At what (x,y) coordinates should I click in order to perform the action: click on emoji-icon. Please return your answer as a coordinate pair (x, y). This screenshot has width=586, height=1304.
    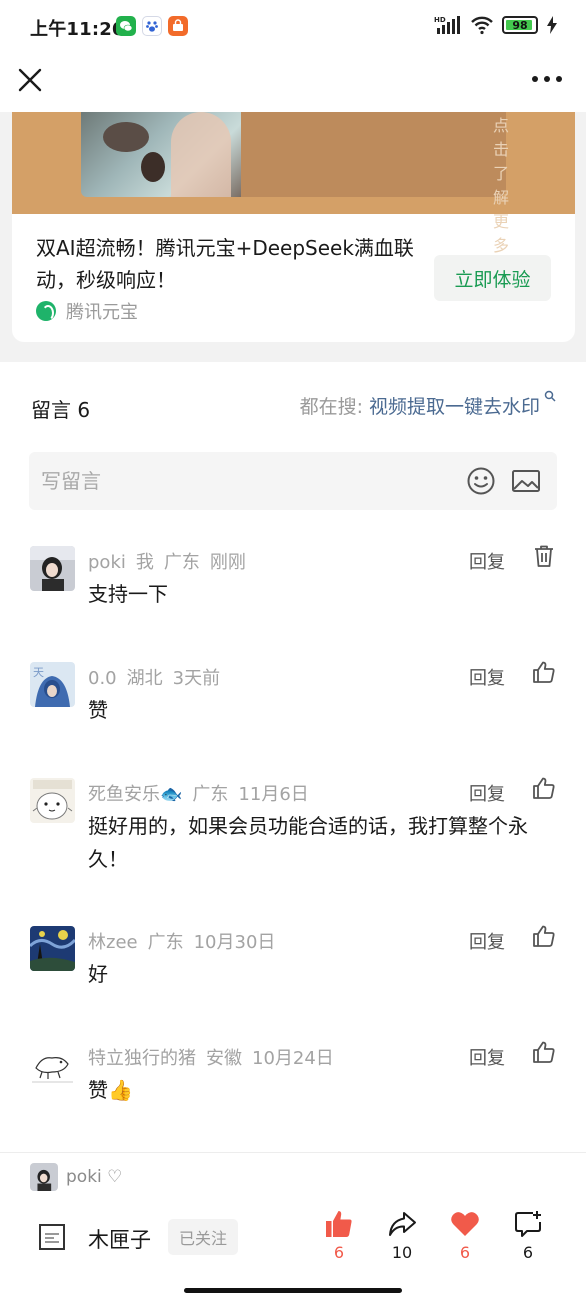
    Looking at the image, I should click on (481, 481).